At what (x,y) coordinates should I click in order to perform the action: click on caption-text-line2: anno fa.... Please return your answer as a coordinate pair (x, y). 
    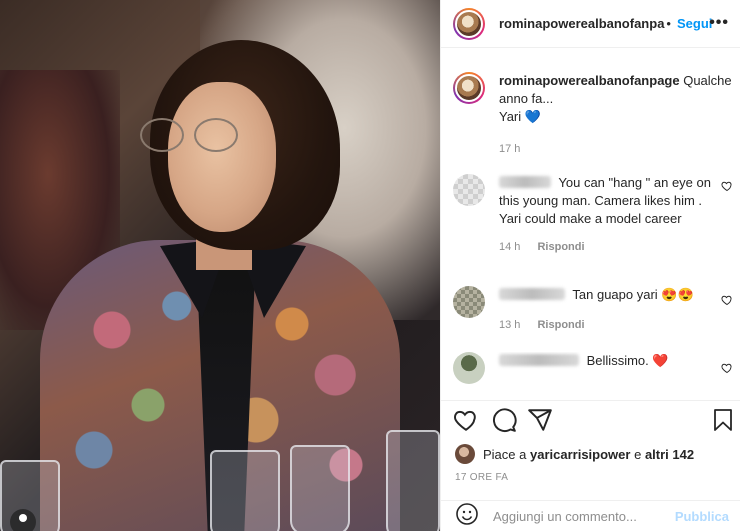
    Looking at the image, I should click on (526, 98).